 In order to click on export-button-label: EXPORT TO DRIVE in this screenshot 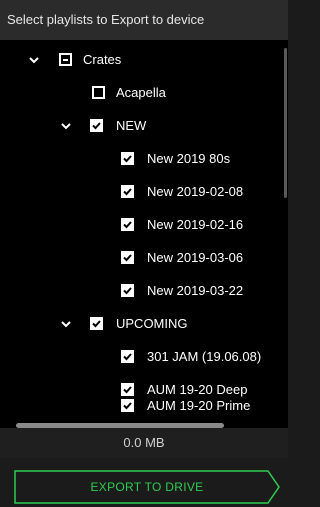, I will do `click(147, 487)`.